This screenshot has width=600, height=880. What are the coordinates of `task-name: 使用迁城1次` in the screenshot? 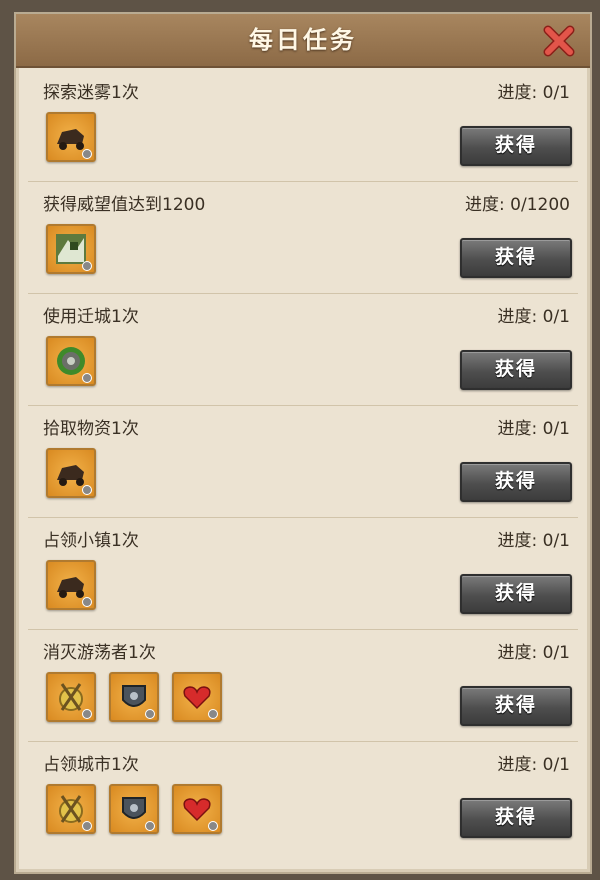 It's located at (91, 317).